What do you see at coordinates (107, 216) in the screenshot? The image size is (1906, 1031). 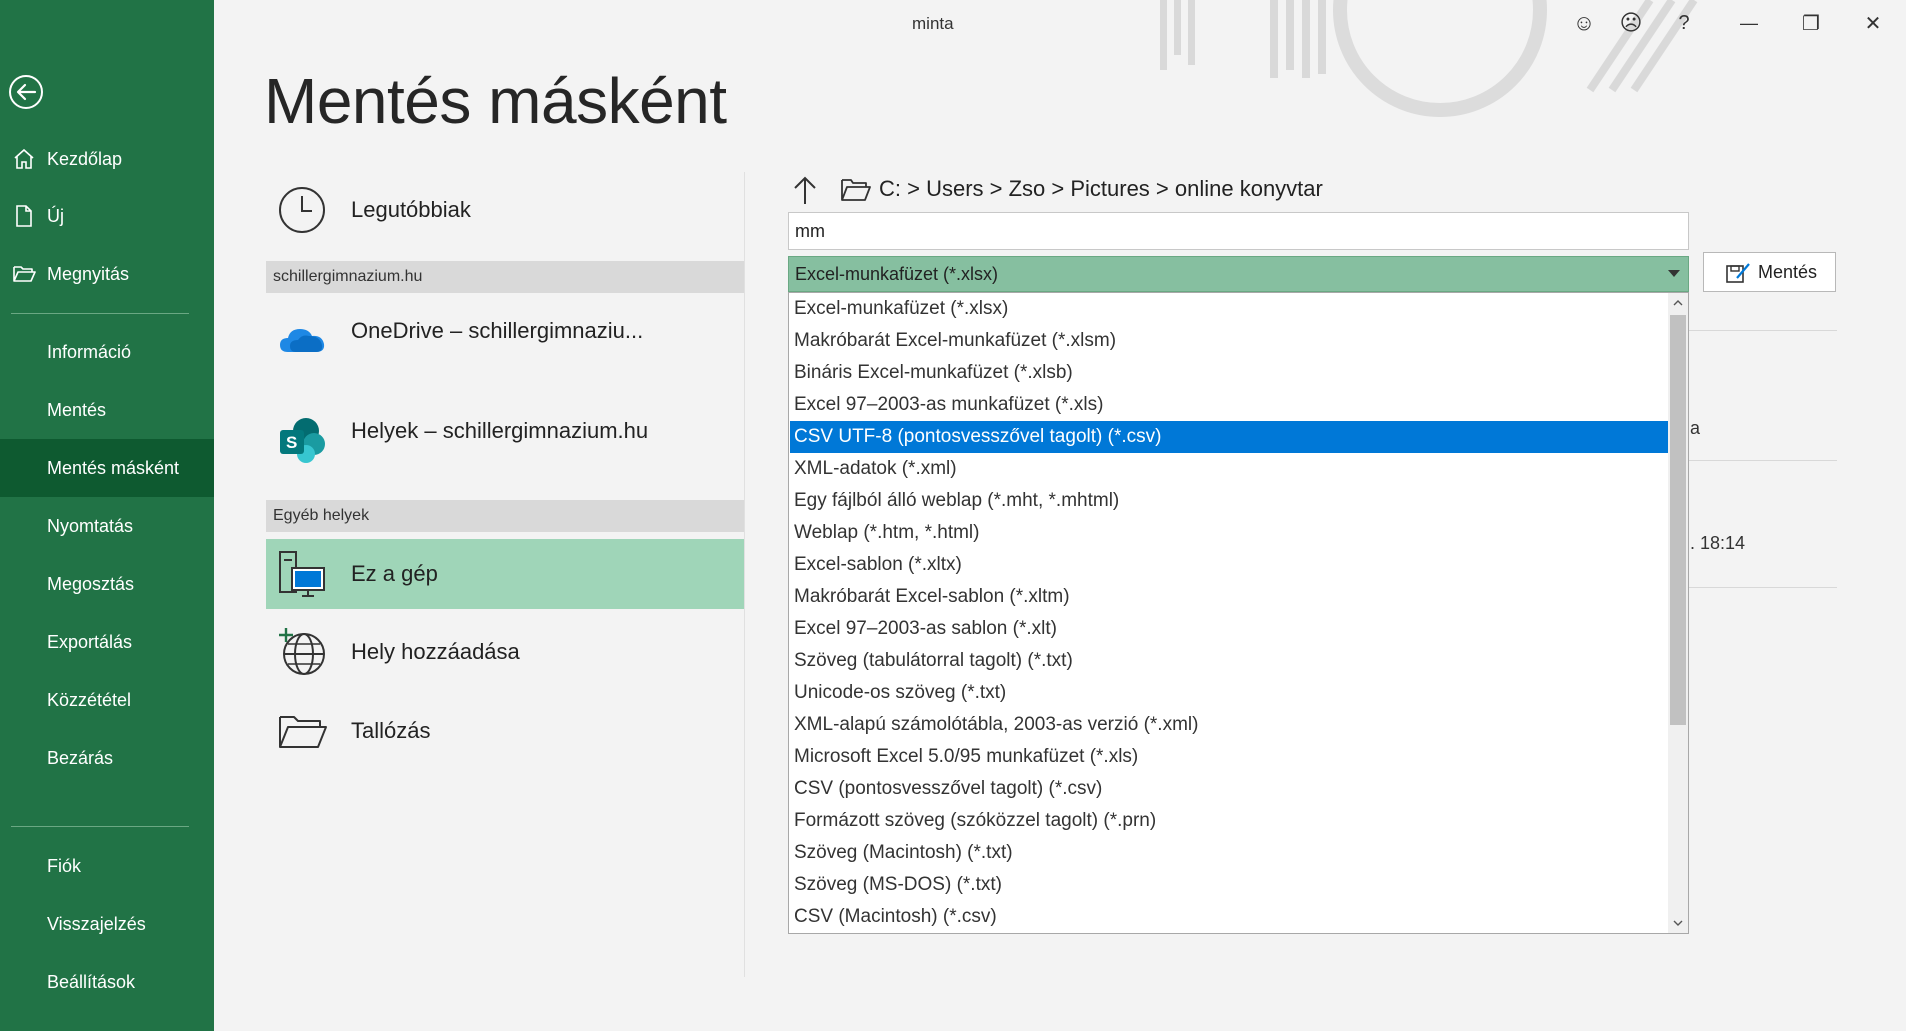 I see `sidebar-item-new: Új` at bounding box center [107, 216].